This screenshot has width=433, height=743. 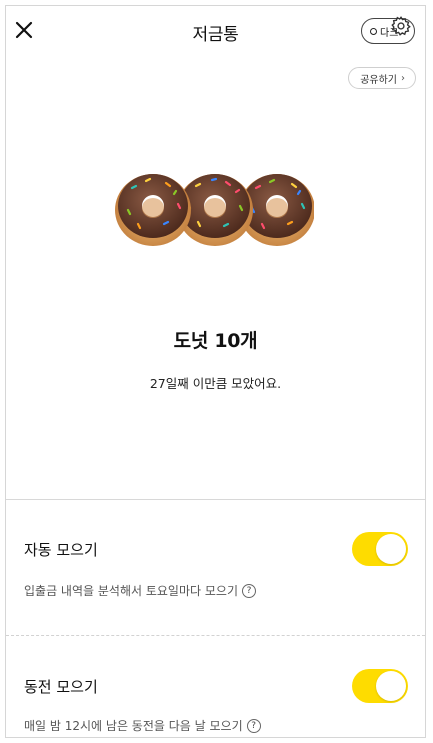 I want to click on header: 저금통 다크, so click(x=215, y=31).